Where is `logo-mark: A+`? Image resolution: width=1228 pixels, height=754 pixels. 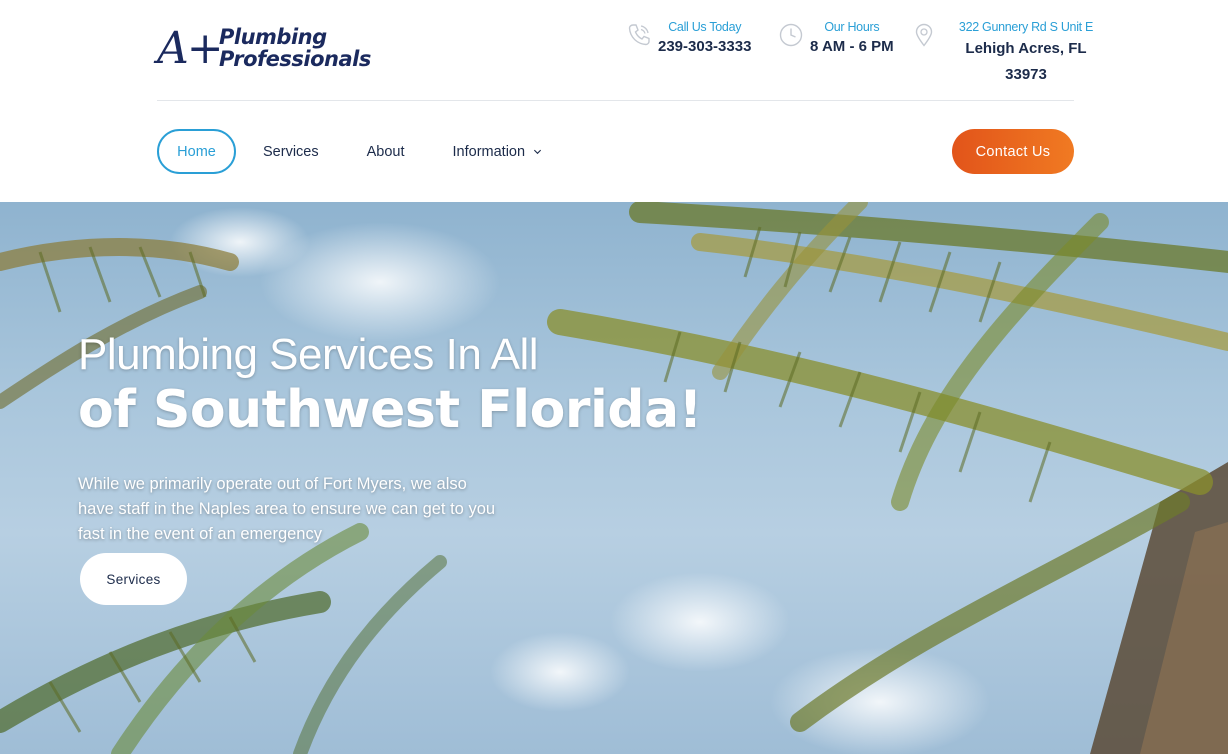 logo-mark: A+ is located at coordinates (190, 48).